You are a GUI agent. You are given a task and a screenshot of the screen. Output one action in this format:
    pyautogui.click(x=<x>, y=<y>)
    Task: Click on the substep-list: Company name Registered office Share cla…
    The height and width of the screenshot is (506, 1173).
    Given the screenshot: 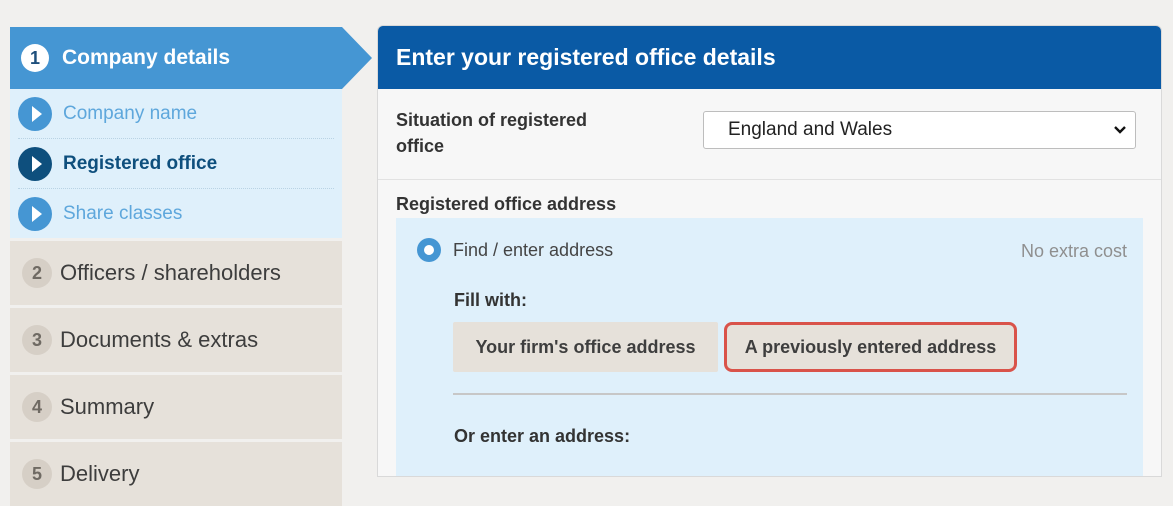 What is the action you would take?
    pyautogui.click(x=176, y=163)
    